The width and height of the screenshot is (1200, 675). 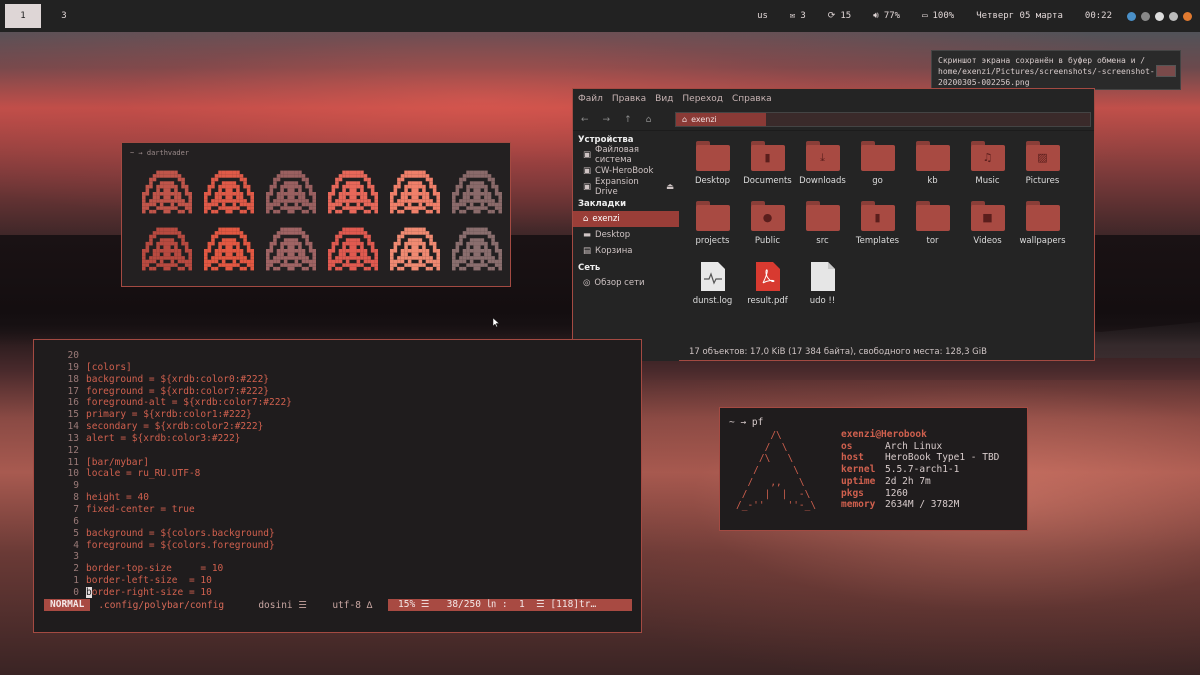 I want to click on file-item: tor, so click(x=932, y=231).